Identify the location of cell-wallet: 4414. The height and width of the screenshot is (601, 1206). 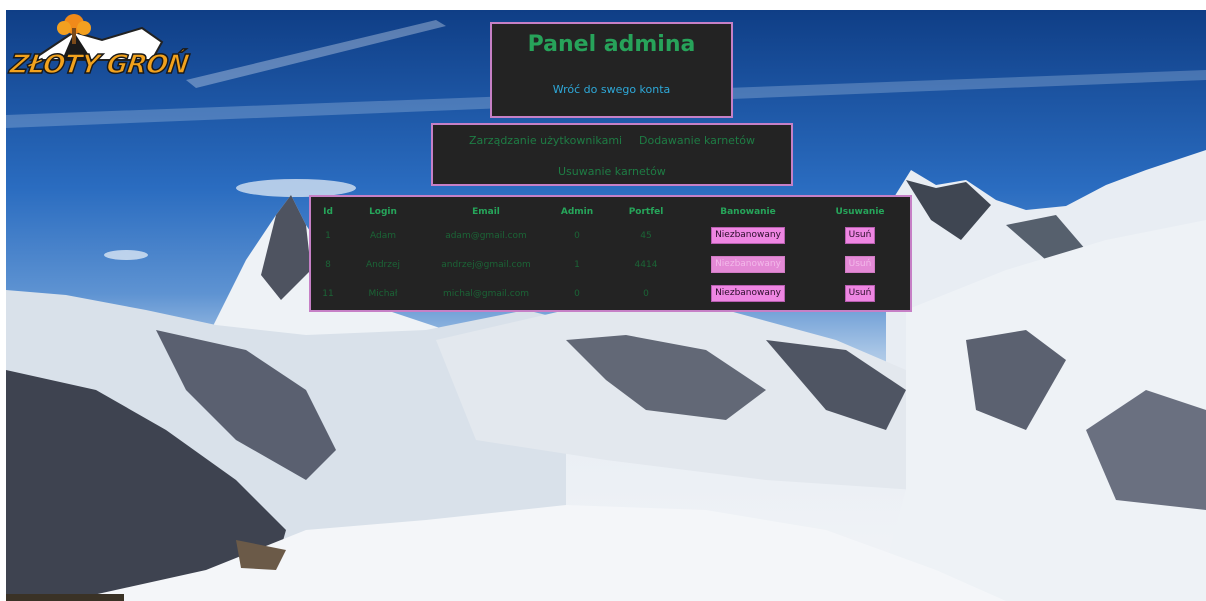
(646, 264).